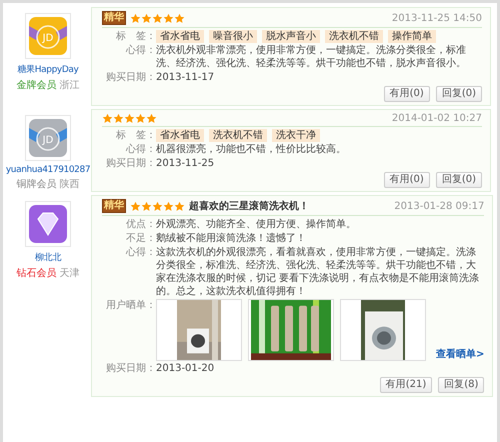 Image resolution: width=500 pixels, height=442 pixels. I want to click on review-time: 2014-01-02 10:27, so click(437, 118).